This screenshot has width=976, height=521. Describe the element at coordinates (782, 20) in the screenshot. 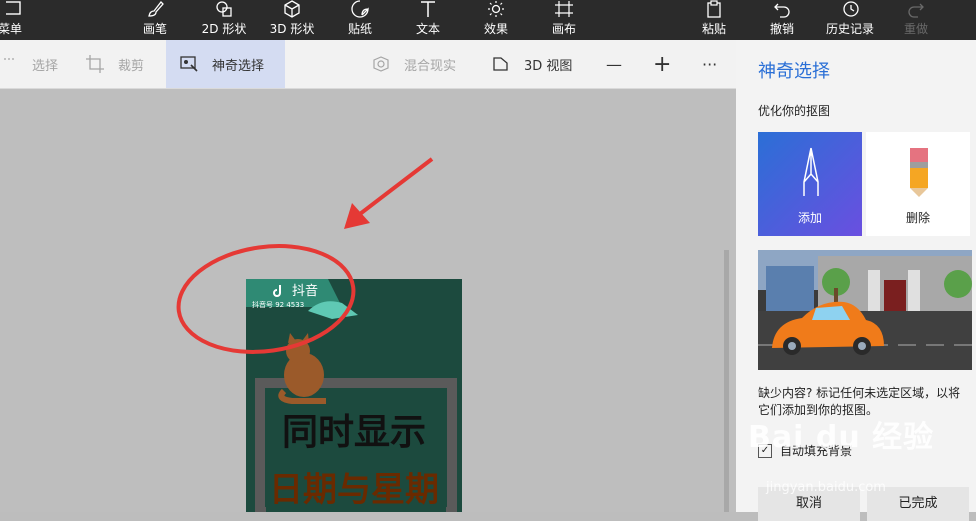

I see `undo-button: 撤销` at that location.